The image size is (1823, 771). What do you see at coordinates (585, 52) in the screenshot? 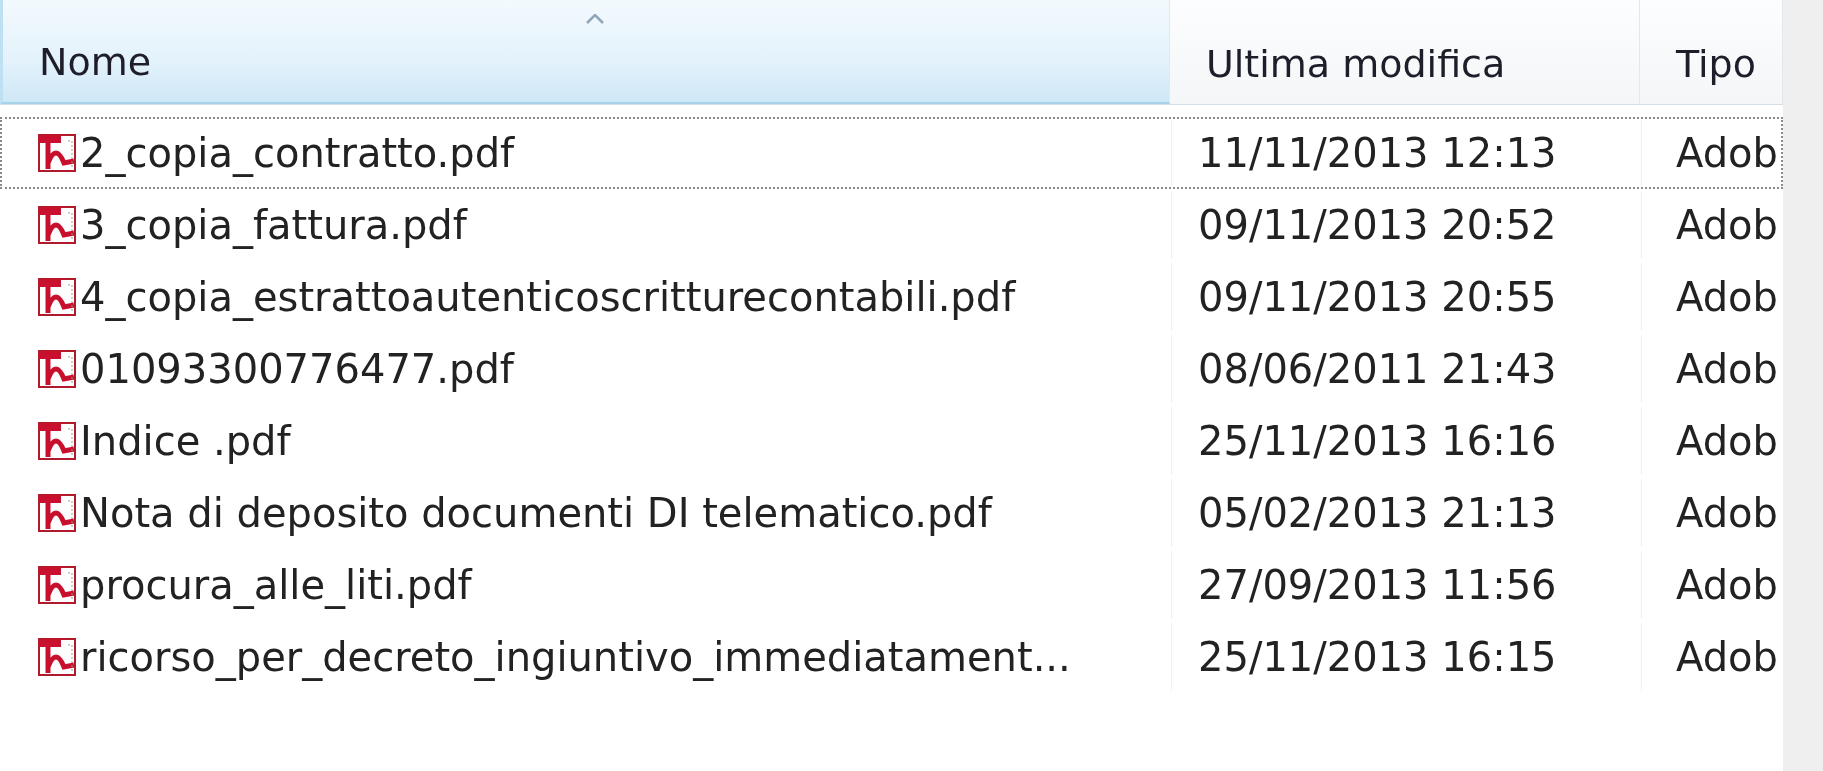
I see `column-header: Nome` at bounding box center [585, 52].